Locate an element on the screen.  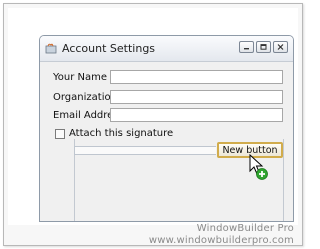
organization-label: Organization is located at coordinates (85, 97).